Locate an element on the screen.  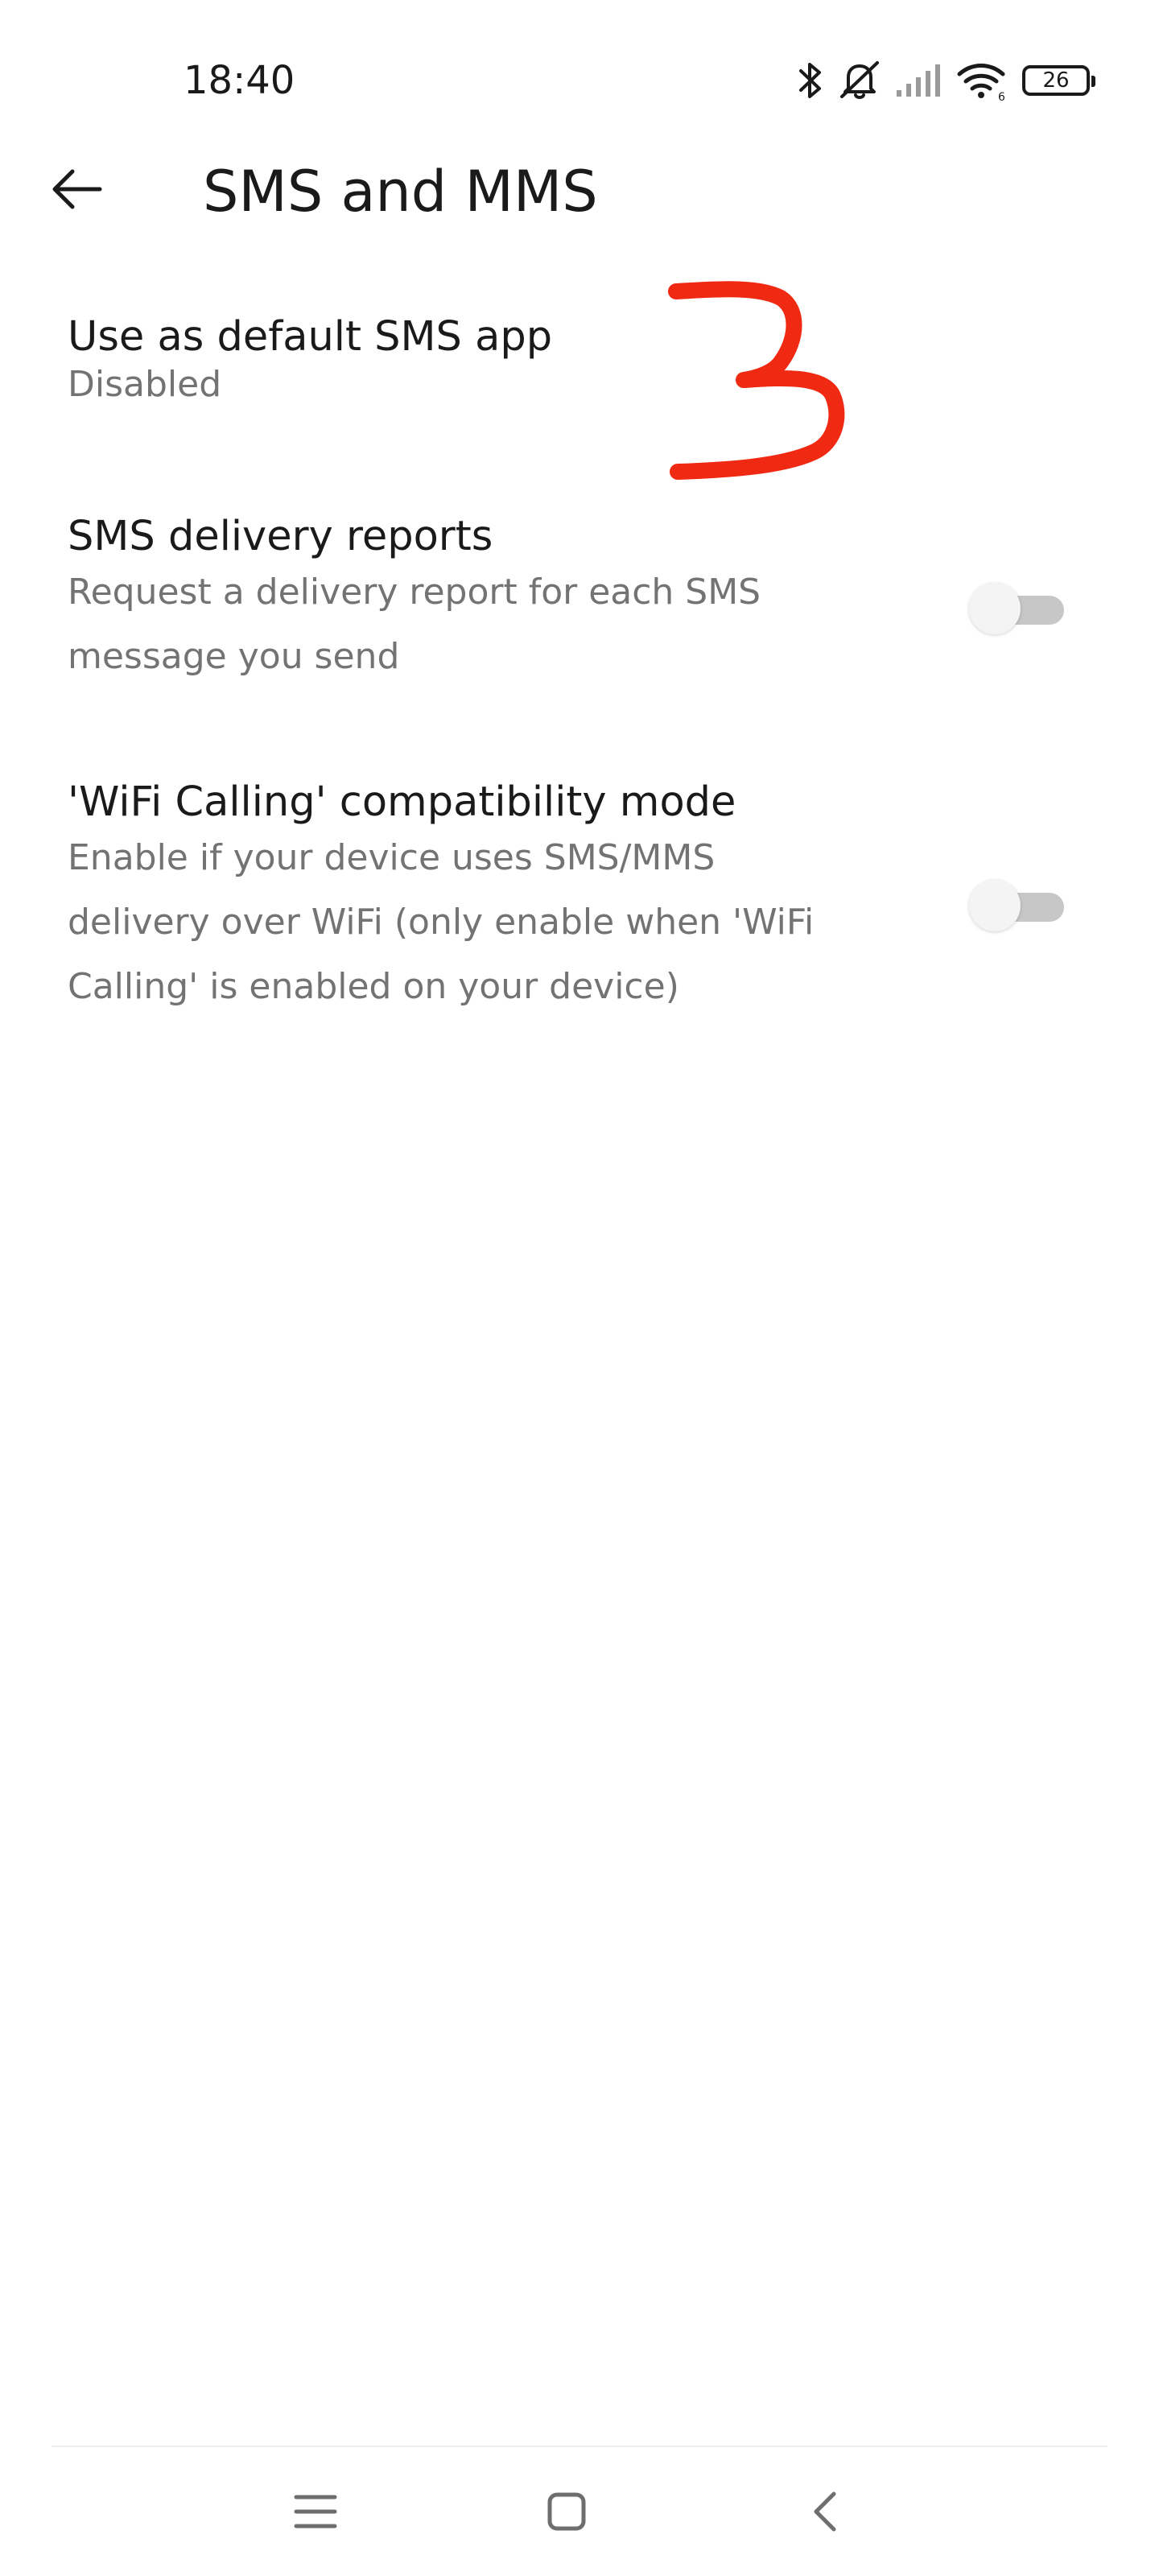
wifi-6-icon: 6 is located at coordinates (981, 82).